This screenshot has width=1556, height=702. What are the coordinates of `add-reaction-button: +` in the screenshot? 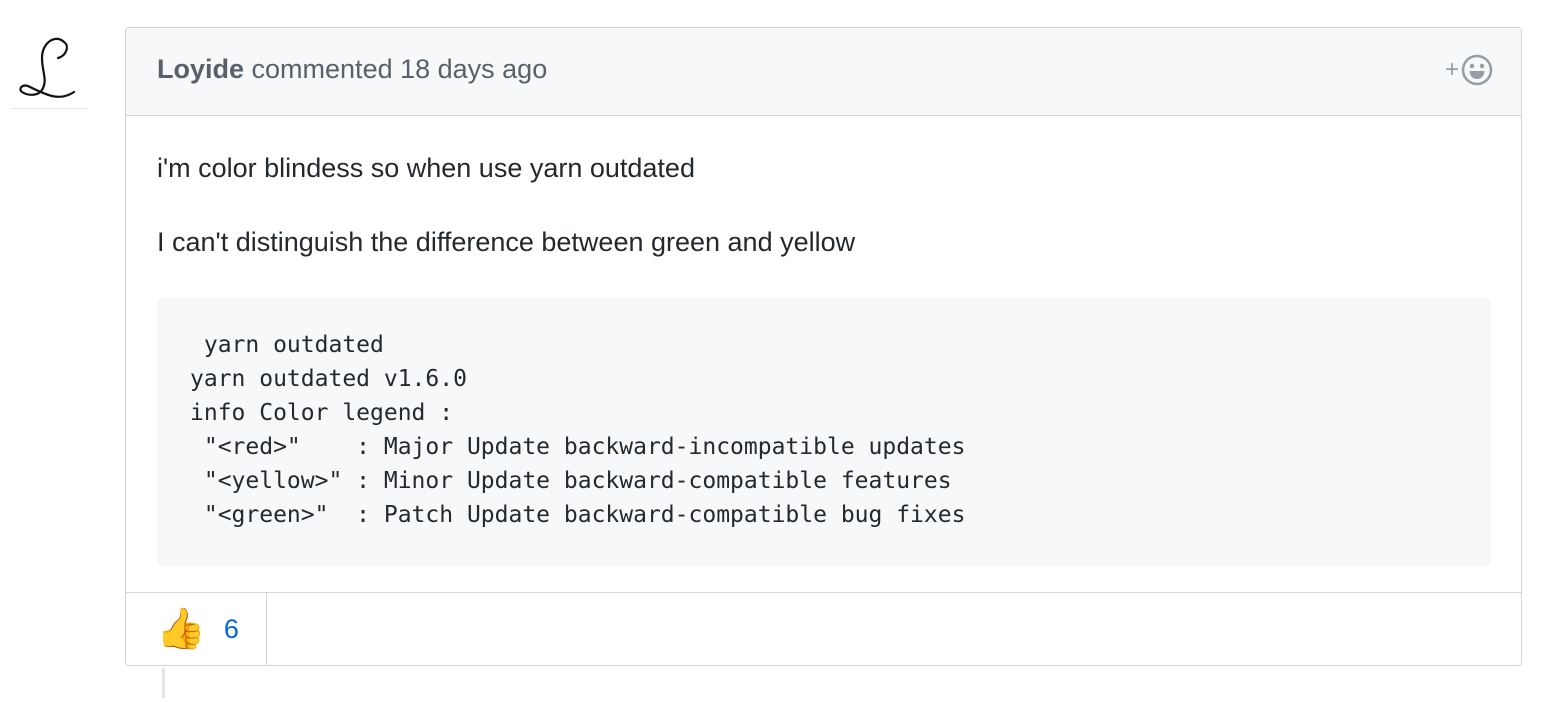 It's located at (1469, 70).